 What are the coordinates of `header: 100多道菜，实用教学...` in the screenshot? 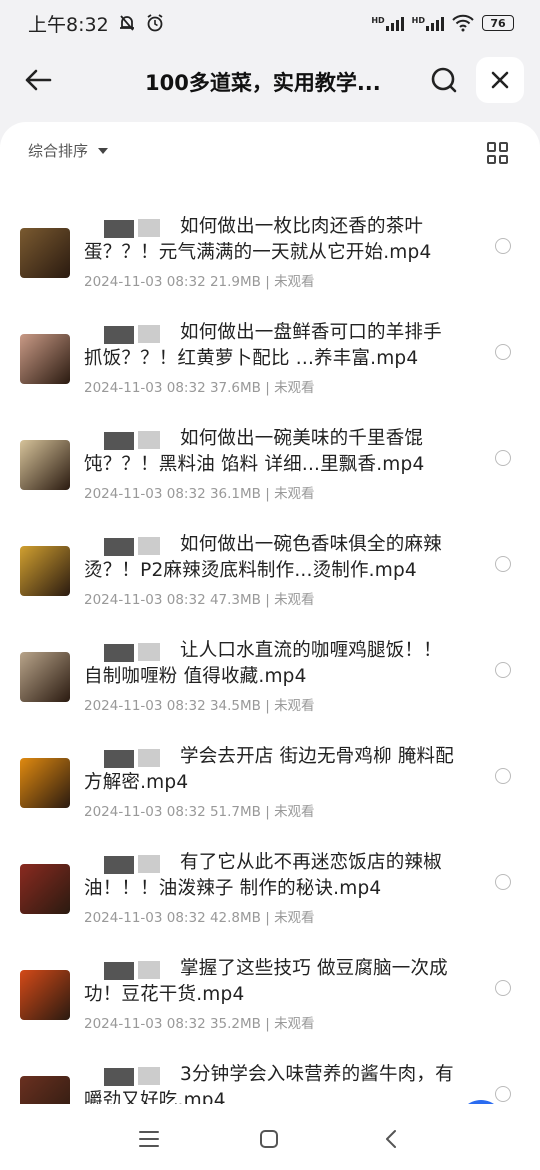 It's located at (270, 80).